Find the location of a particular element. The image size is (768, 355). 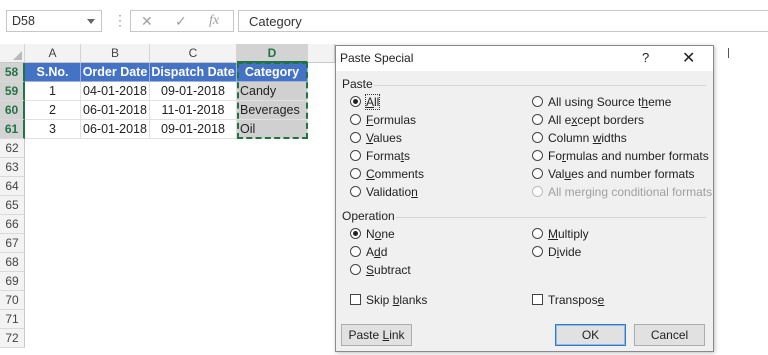

radio-label: Values is located at coordinates (384, 138).